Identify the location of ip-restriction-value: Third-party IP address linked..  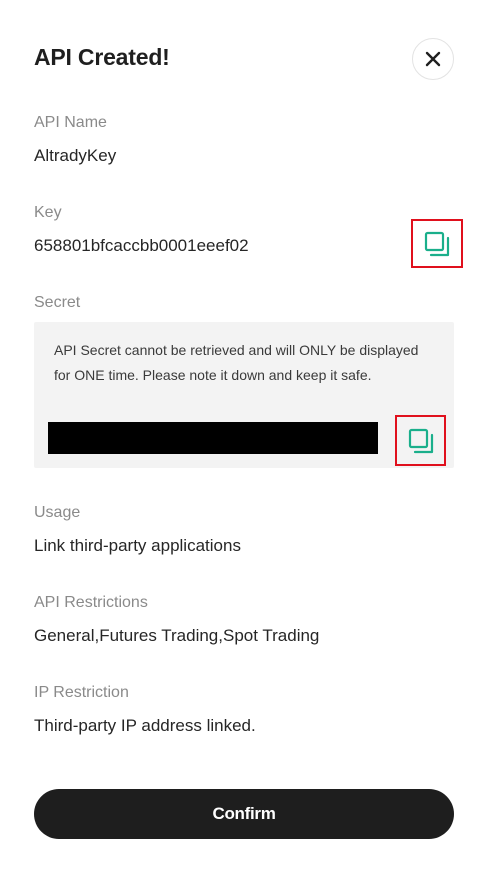
(145, 725).